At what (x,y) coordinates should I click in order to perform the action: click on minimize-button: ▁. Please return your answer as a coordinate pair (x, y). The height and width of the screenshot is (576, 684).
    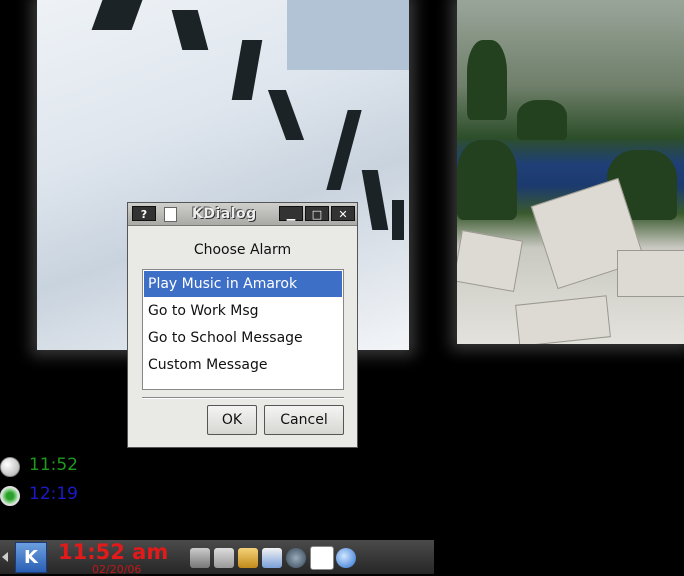
    Looking at the image, I should click on (291, 213).